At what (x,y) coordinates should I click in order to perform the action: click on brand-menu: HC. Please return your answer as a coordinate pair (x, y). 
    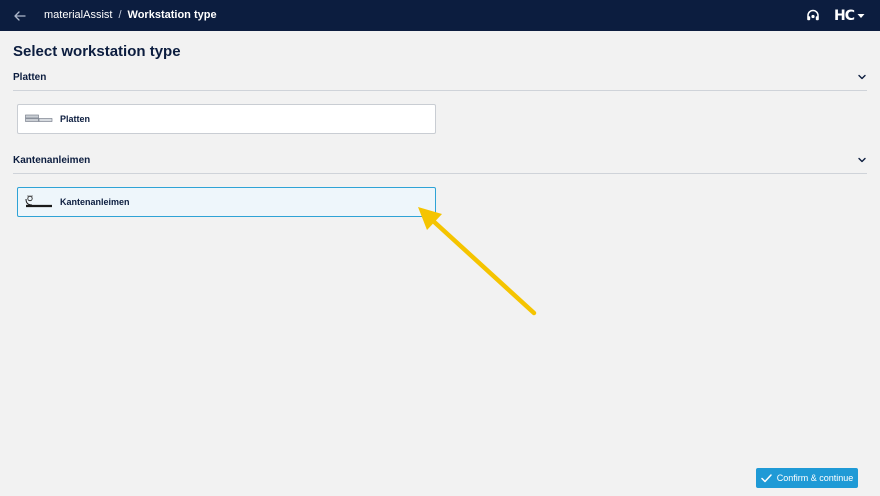
    Looking at the image, I should click on (849, 16).